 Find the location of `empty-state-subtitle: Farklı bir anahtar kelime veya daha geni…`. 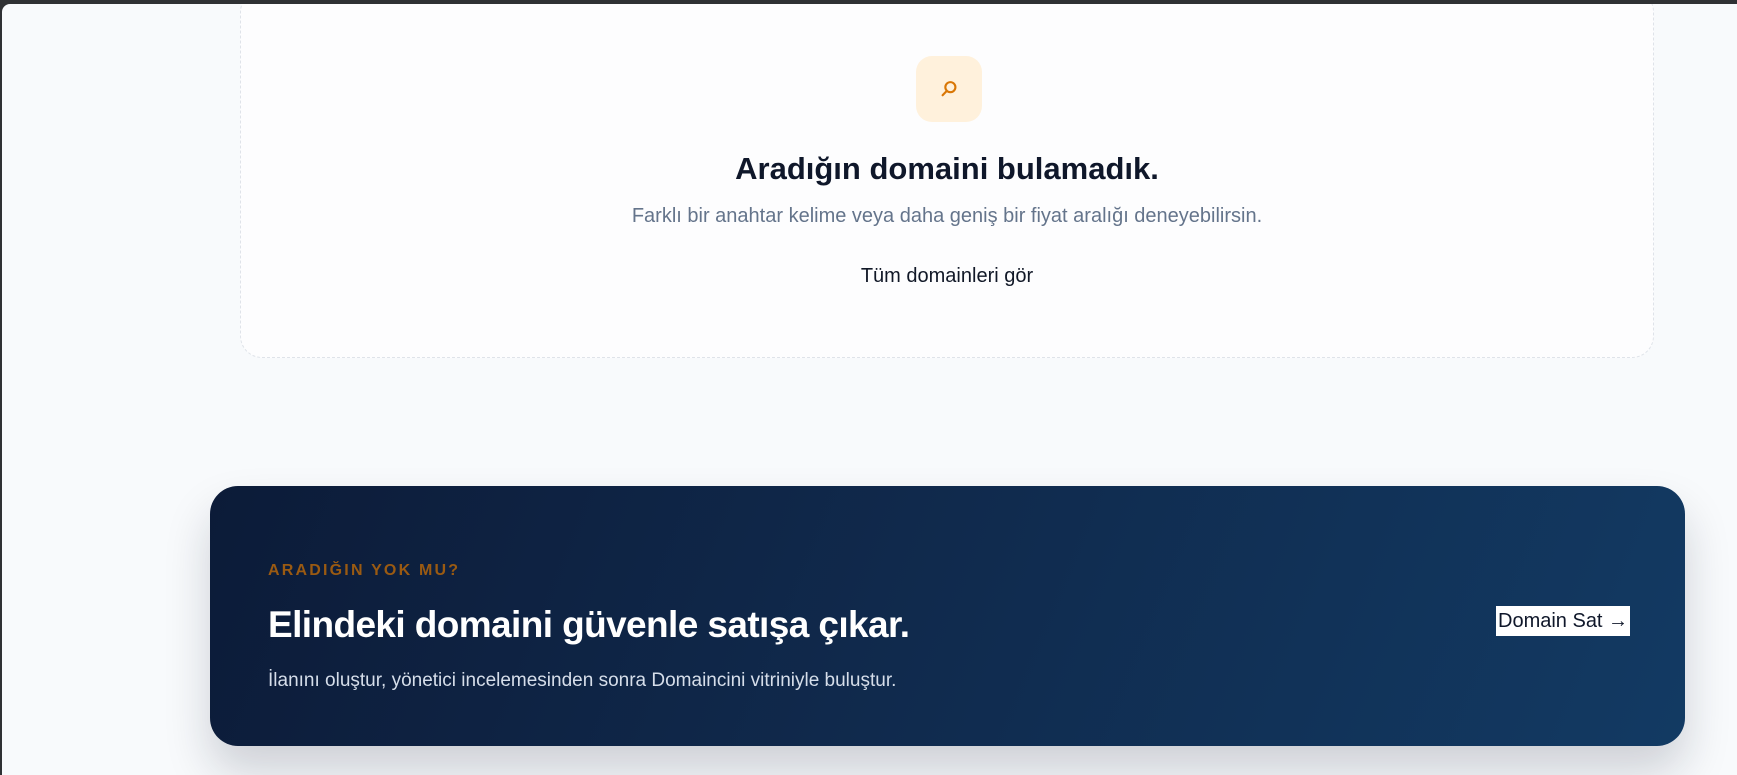

empty-state-subtitle: Farklı bir anahtar kelime veya daha geni… is located at coordinates (947, 216).